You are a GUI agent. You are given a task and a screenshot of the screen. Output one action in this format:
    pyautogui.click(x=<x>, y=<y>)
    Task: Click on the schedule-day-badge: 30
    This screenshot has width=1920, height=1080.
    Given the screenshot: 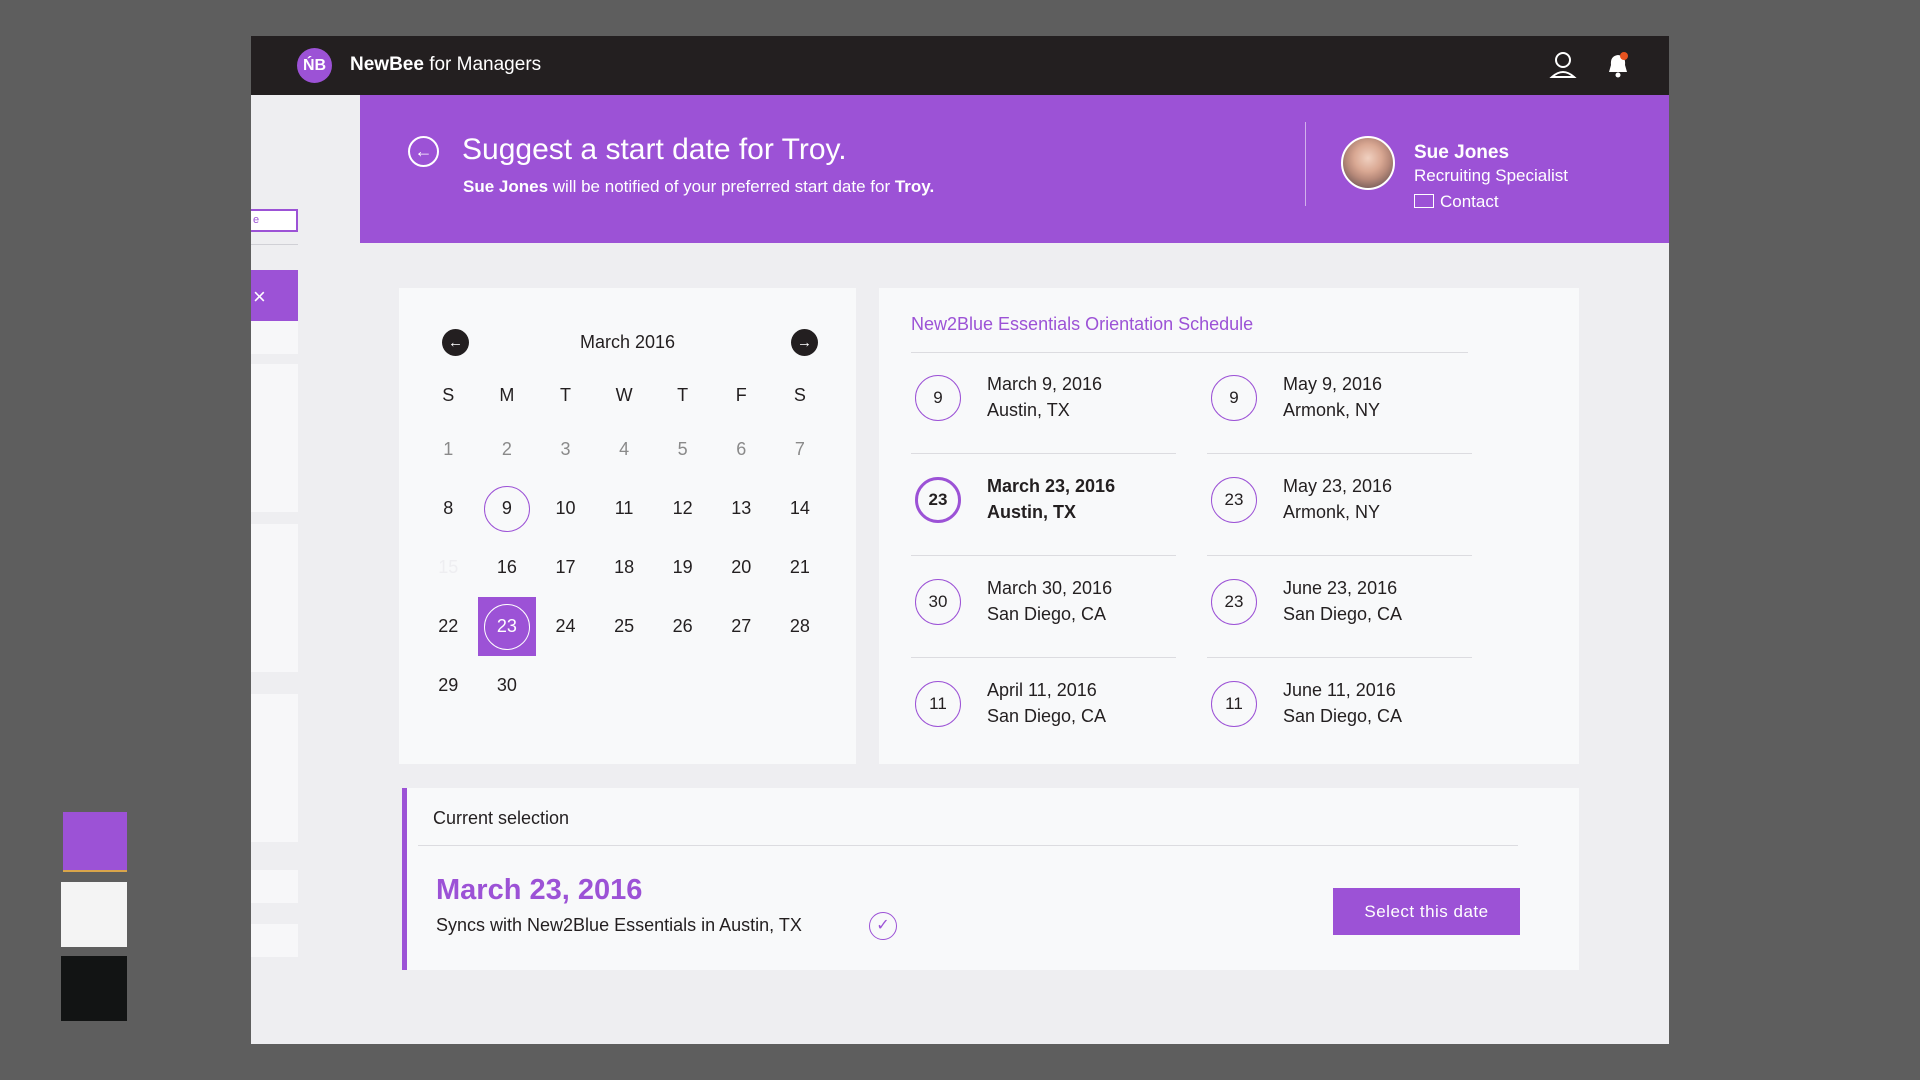 What is the action you would take?
    pyautogui.click(x=938, y=602)
    